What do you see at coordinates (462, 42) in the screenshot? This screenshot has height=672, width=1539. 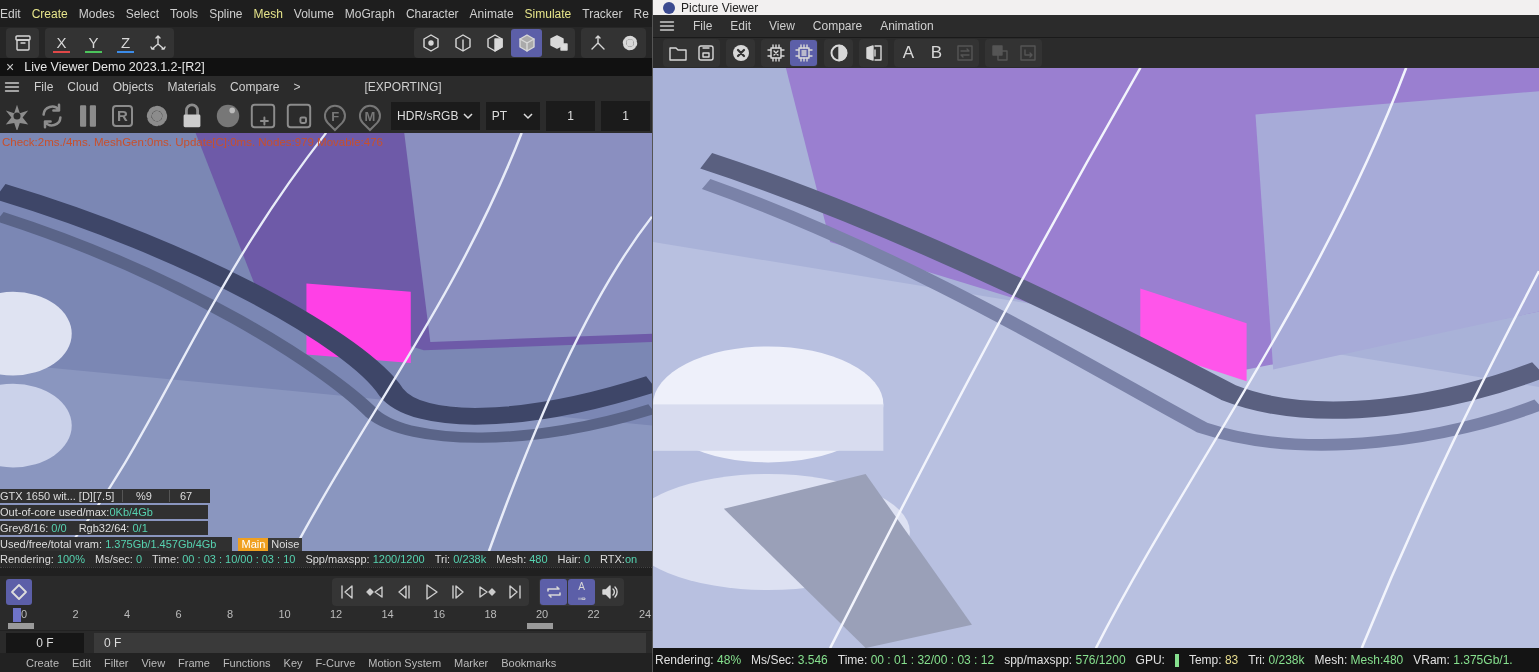 I see `edge-mode-icon` at bounding box center [462, 42].